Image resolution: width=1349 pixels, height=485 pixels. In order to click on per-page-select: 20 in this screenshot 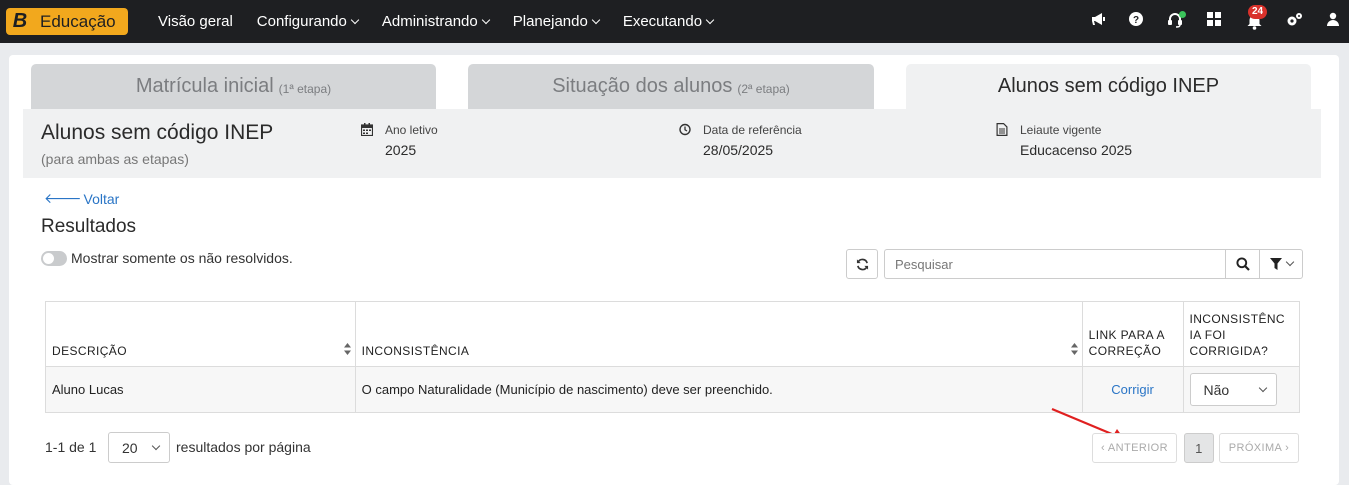, I will do `click(139, 447)`.